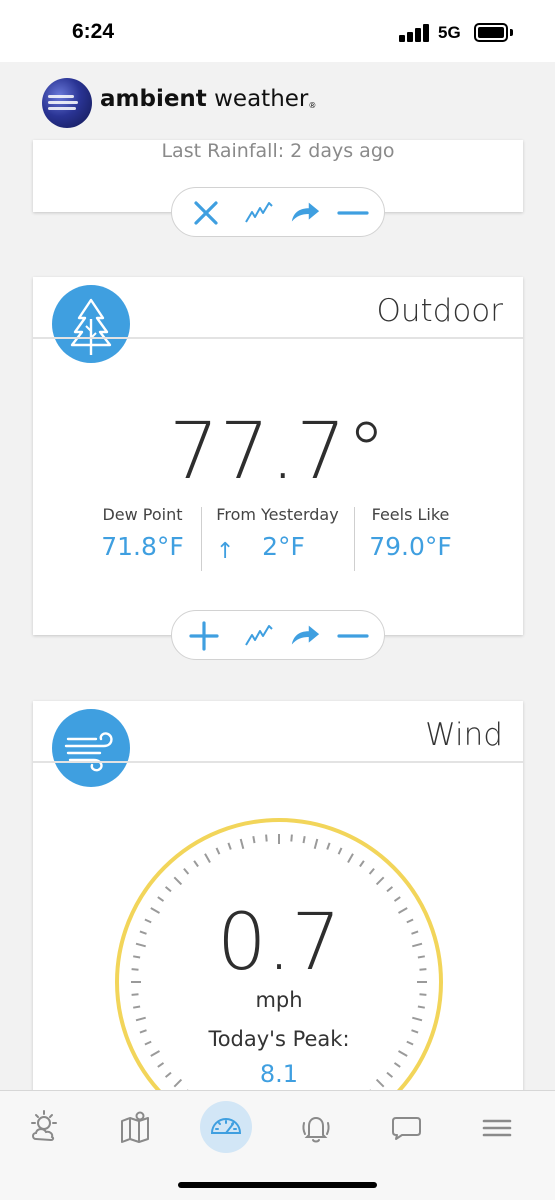  What do you see at coordinates (257, 99) in the screenshot?
I see `brand-name-regular: weather` at bounding box center [257, 99].